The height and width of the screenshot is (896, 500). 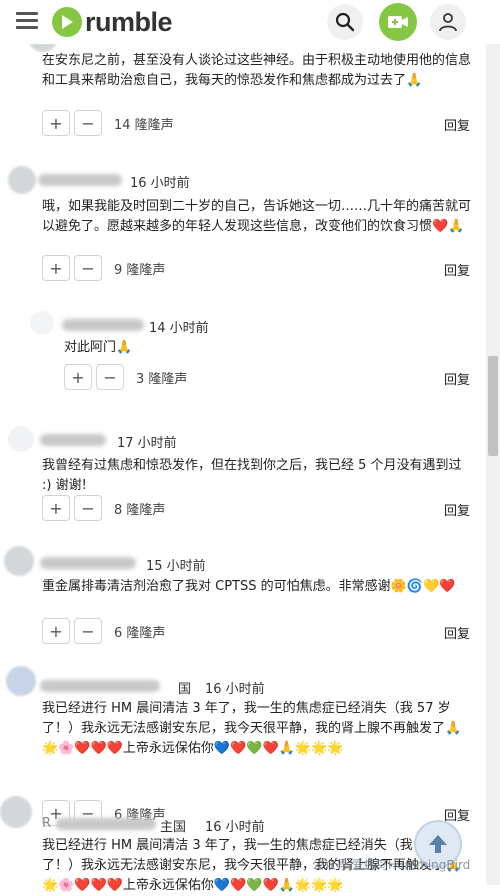 I want to click on username-tail: 国, so click(x=185, y=689).